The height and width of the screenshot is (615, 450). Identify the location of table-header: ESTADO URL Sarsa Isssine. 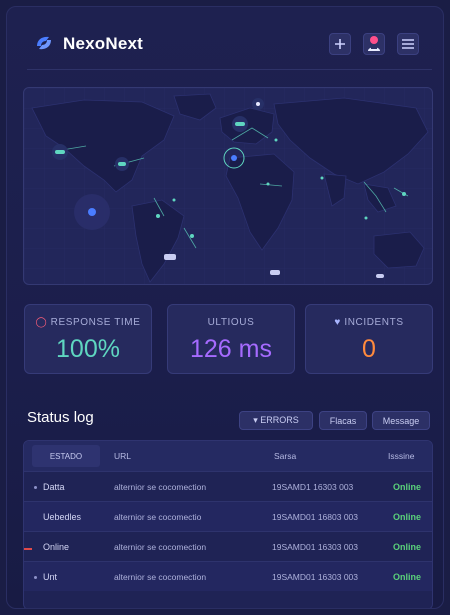
(228, 456).